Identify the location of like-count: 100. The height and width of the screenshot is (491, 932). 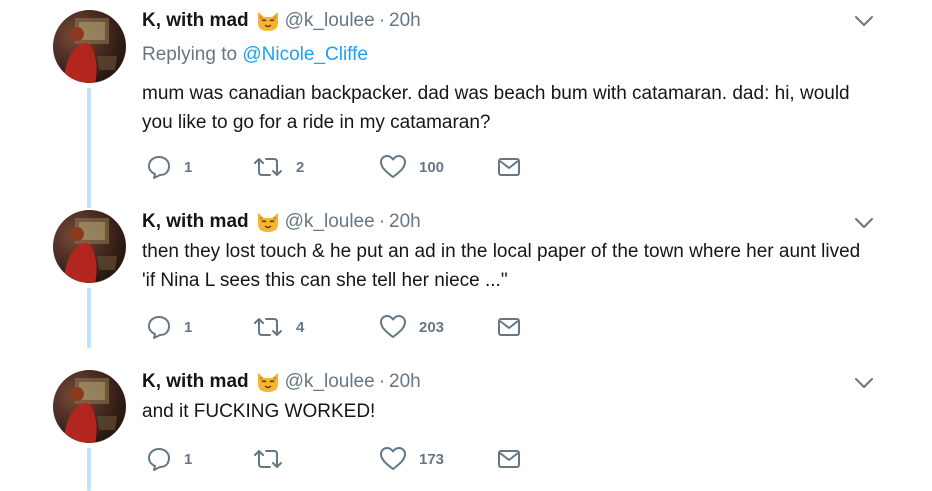
(432, 167).